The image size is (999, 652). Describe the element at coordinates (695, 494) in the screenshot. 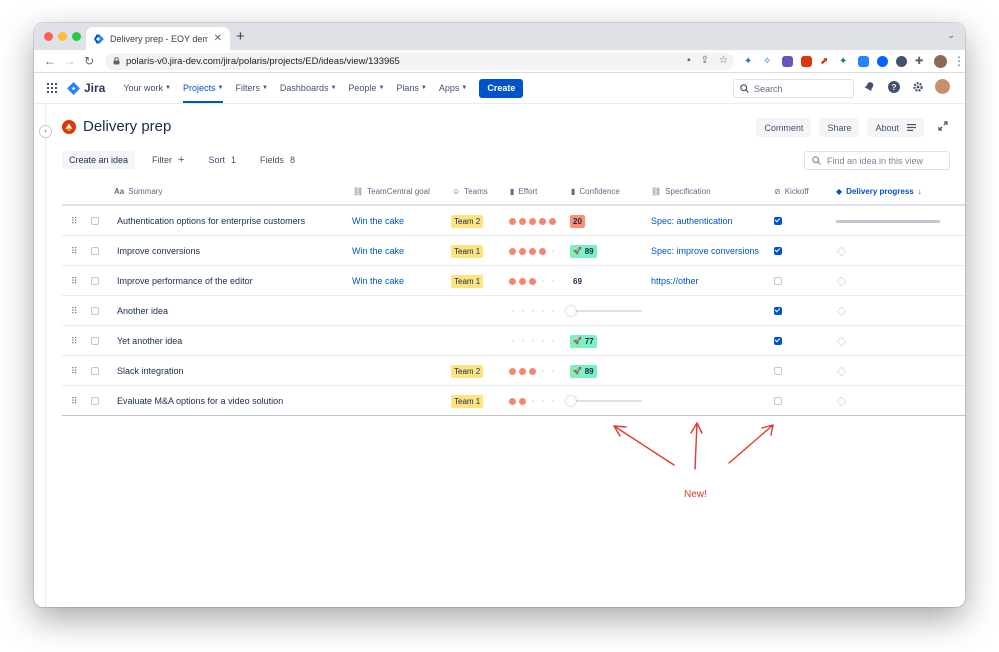

I see `new-annotation-label: New!` at that location.